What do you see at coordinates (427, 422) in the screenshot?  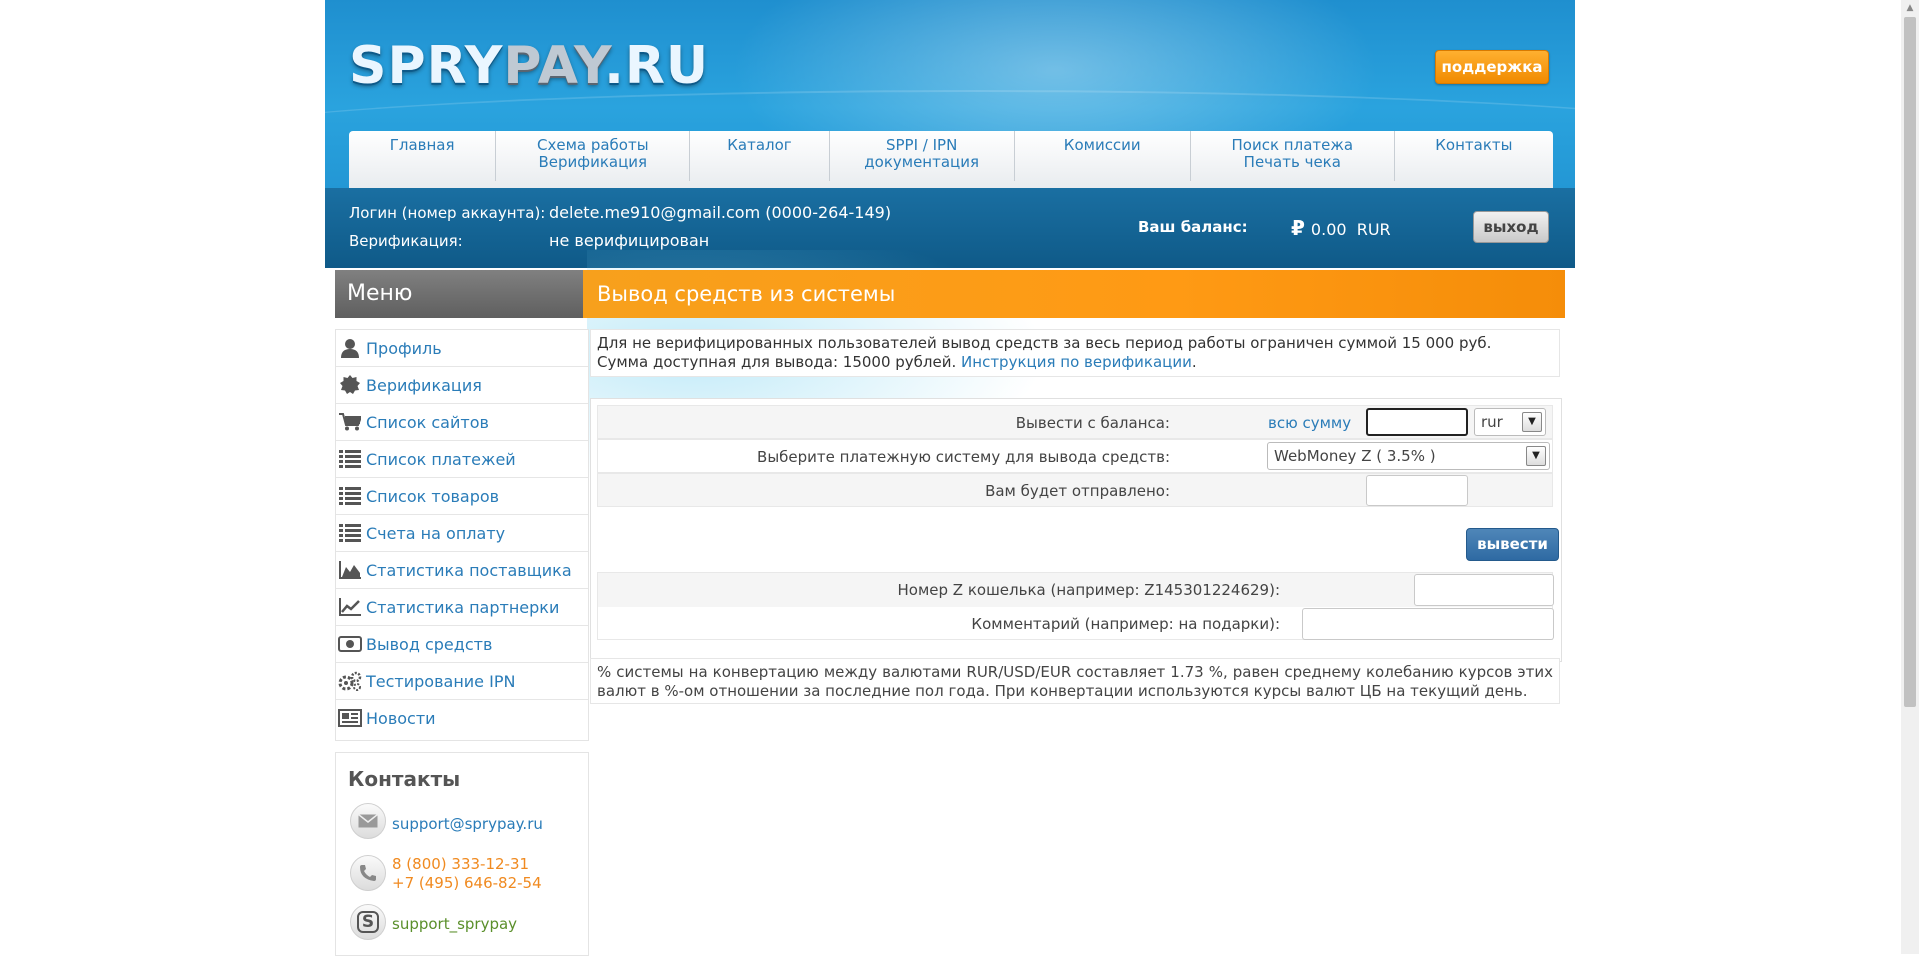 I see `sidebar-item-label: Список сайтов` at bounding box center [427, 422].